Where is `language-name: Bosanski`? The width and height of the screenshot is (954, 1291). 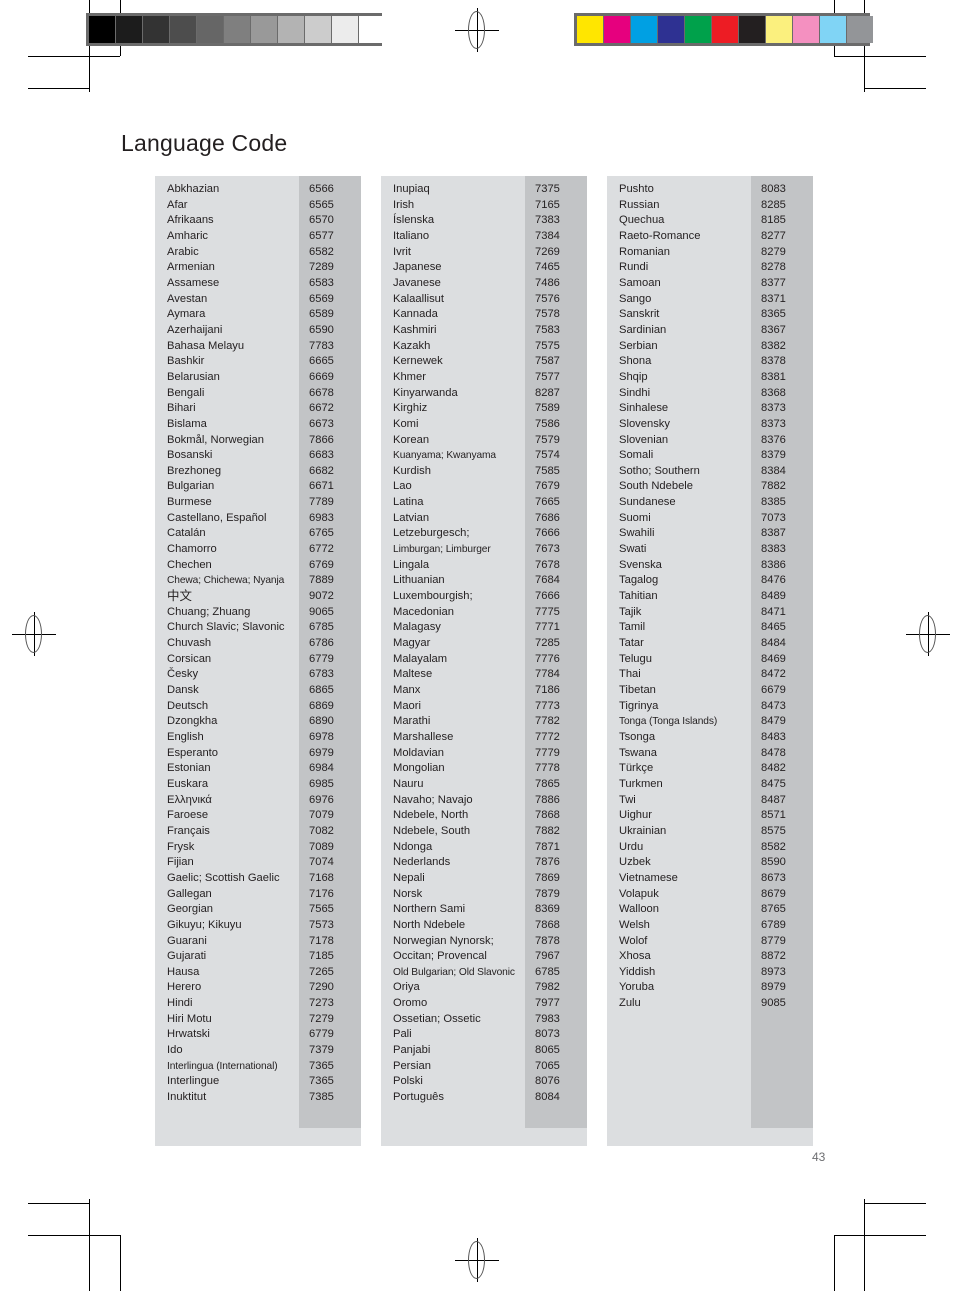
language-name: Bosanski is located at coordinates (190, 455).